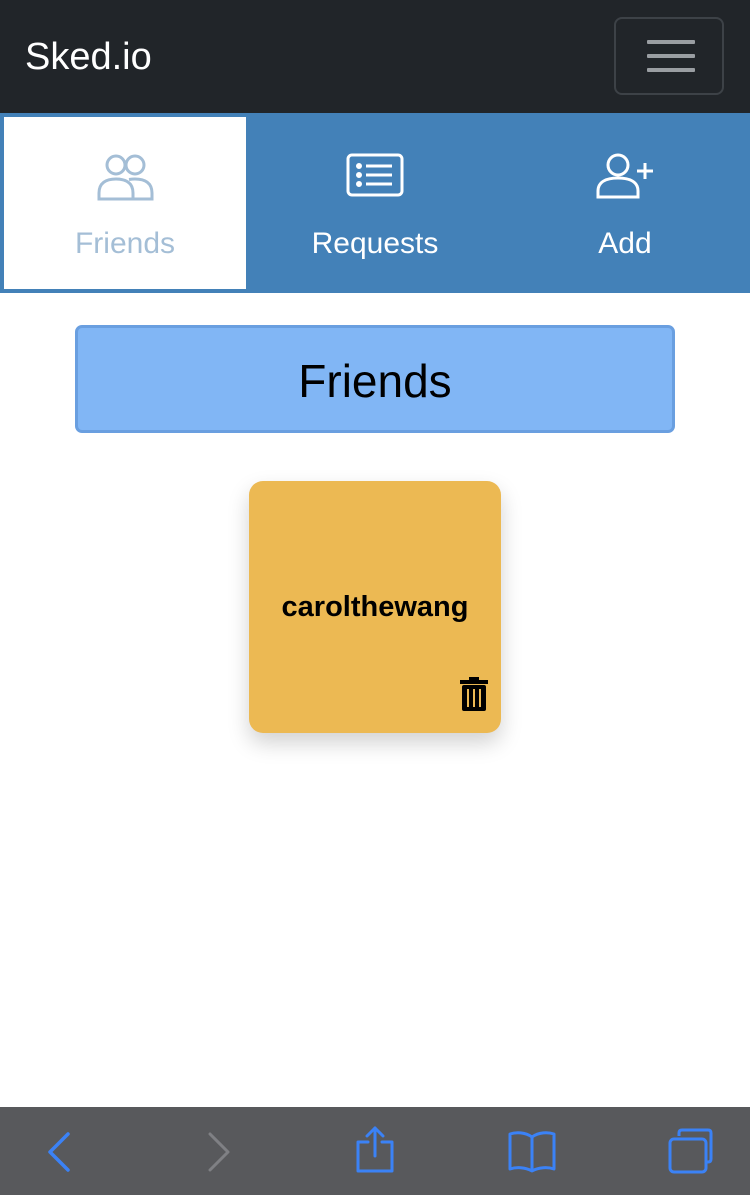  I want to click on browser-toolbar, so click(375, 1151).